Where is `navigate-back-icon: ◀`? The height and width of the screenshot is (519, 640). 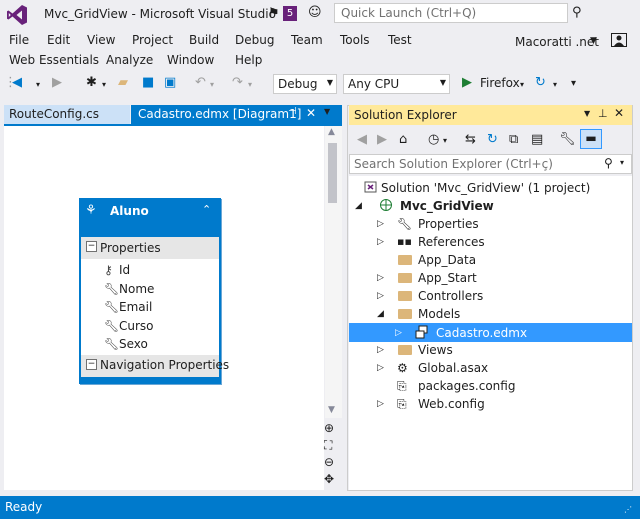 navigate-back-icon: ◀ is located at coordinates (17, 82).